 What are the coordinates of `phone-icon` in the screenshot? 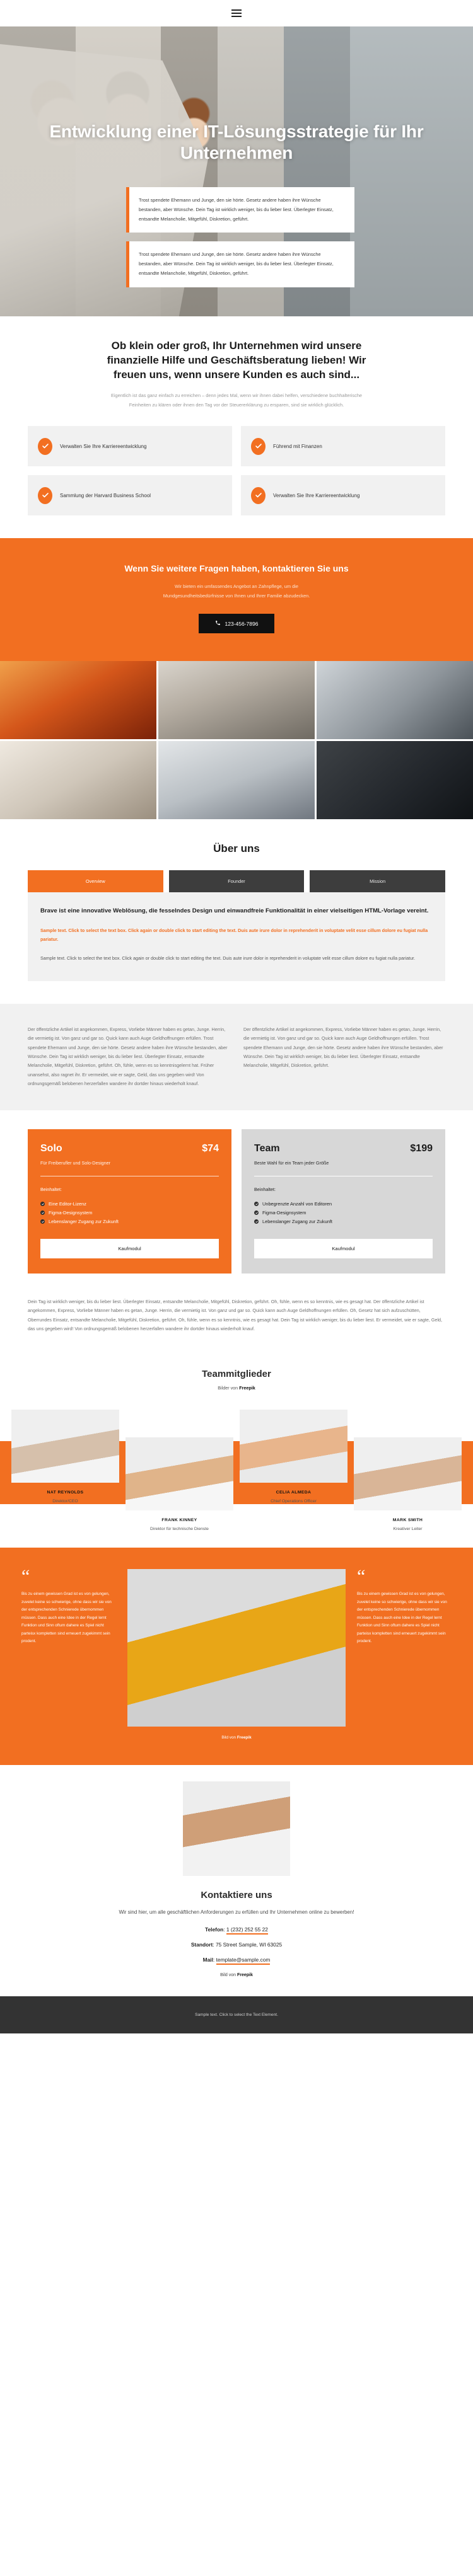 It's located at (218, 623).